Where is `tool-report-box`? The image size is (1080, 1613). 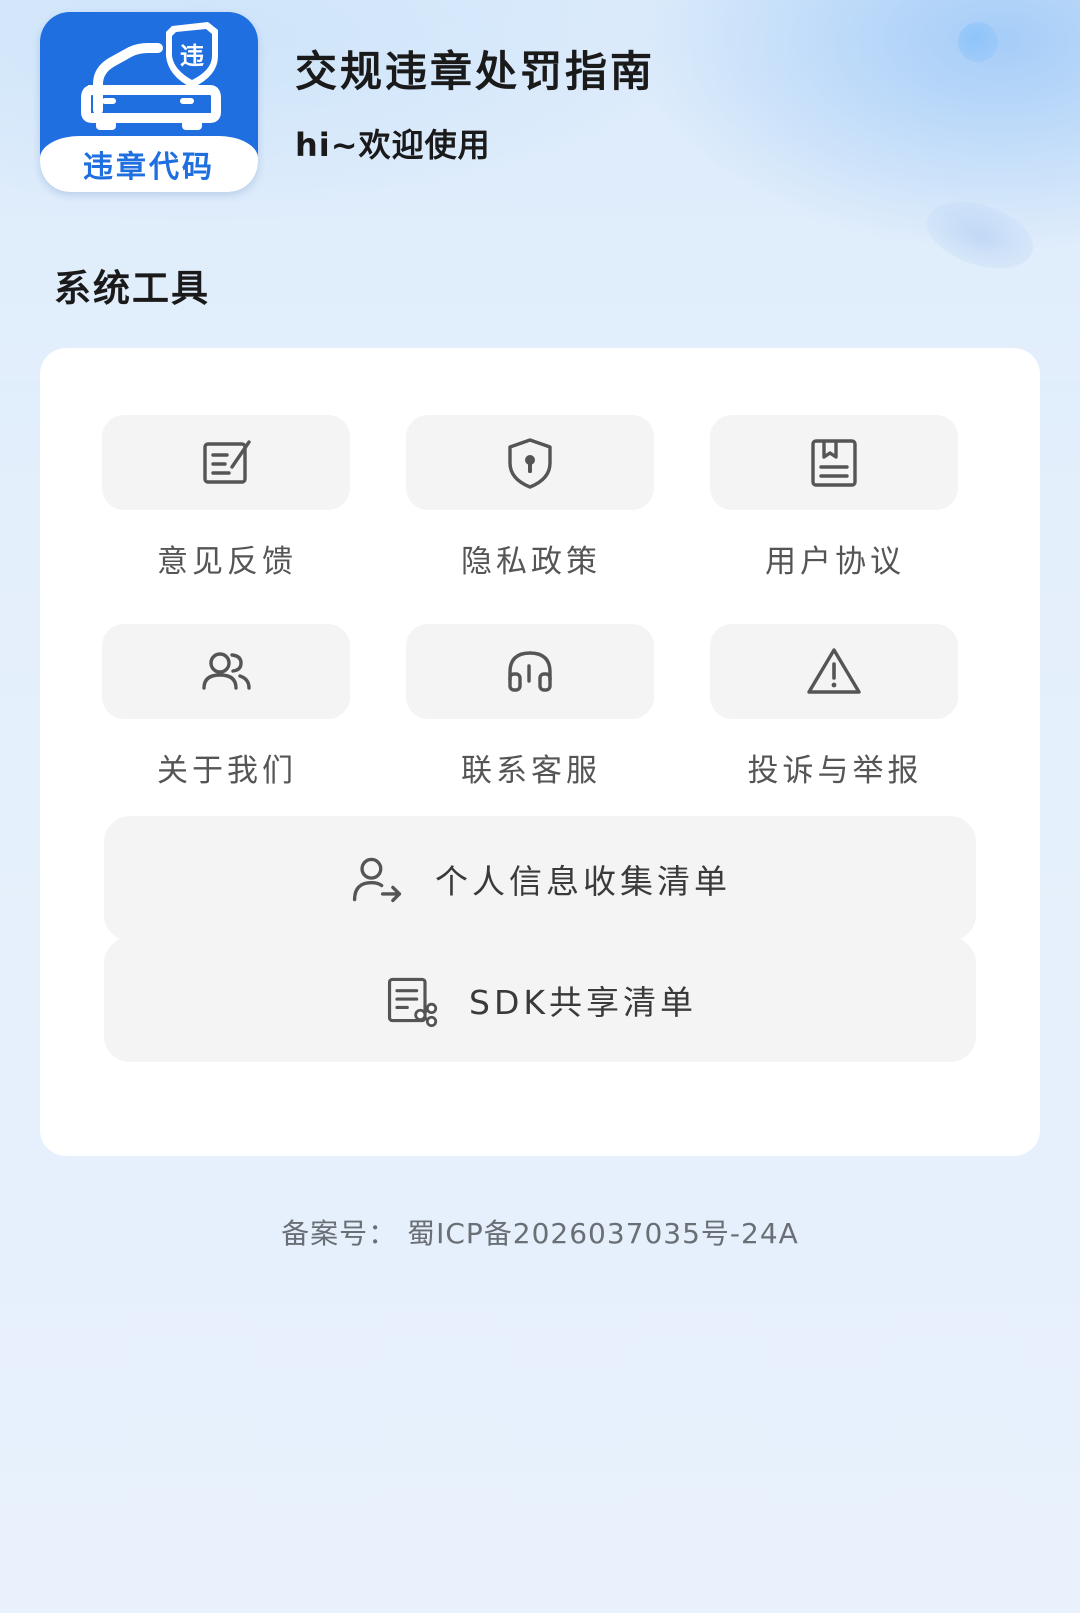 tool-report-box is located at coordinates (834, 671).